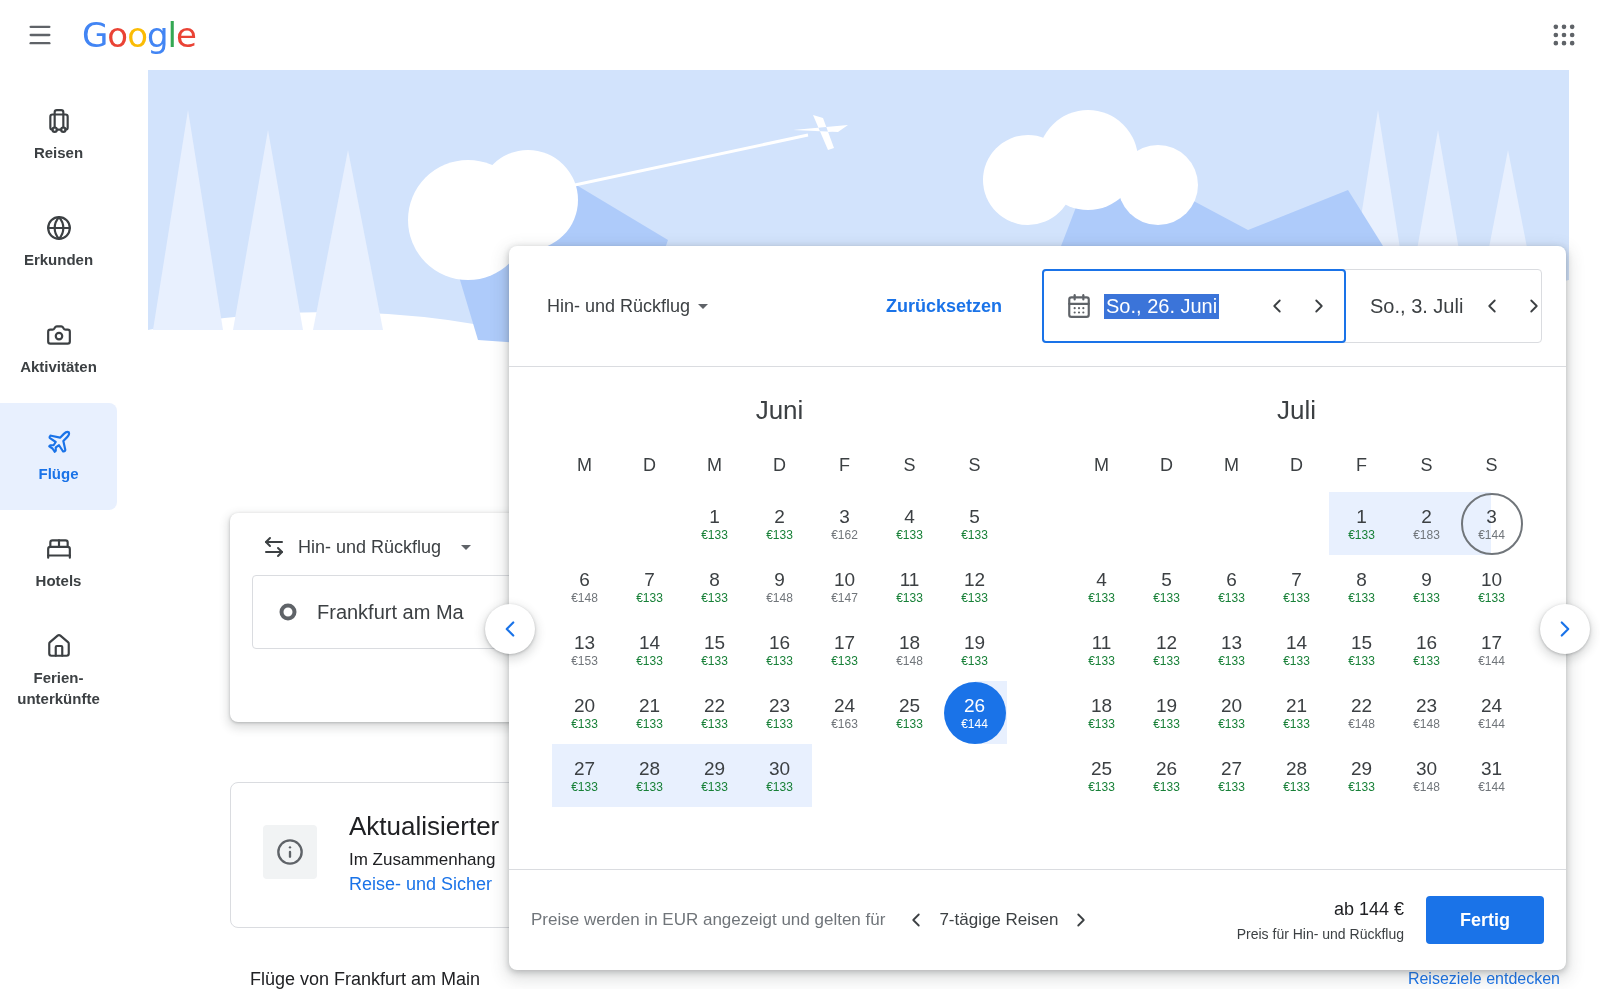 Image resolution: width=1600 pixels, height=989 pixels. I want to click on info-text: Im Zusammenhang, so click(423, 860).